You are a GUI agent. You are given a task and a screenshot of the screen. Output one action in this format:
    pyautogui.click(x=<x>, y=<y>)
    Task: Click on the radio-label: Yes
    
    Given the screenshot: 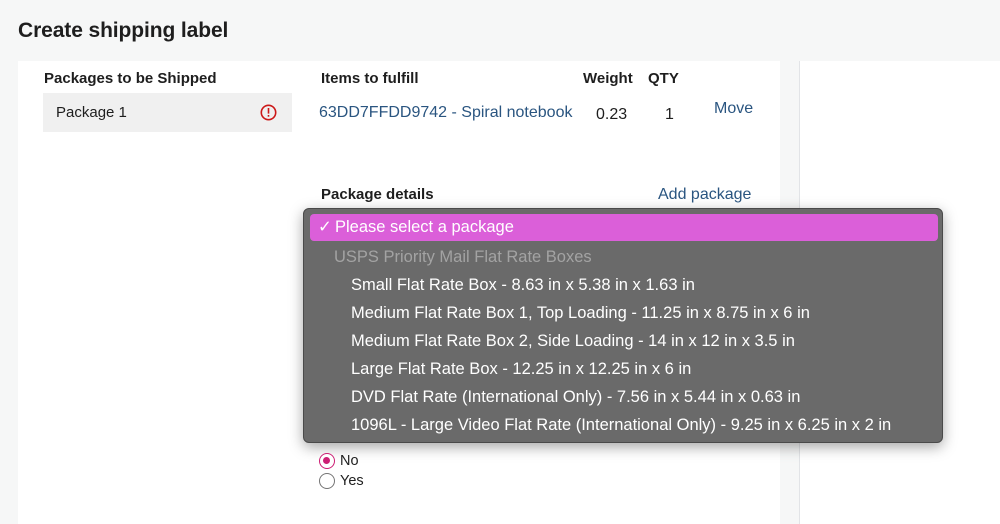 What is the action you would take?
    pyautogui.click(x=352, y=481)
    